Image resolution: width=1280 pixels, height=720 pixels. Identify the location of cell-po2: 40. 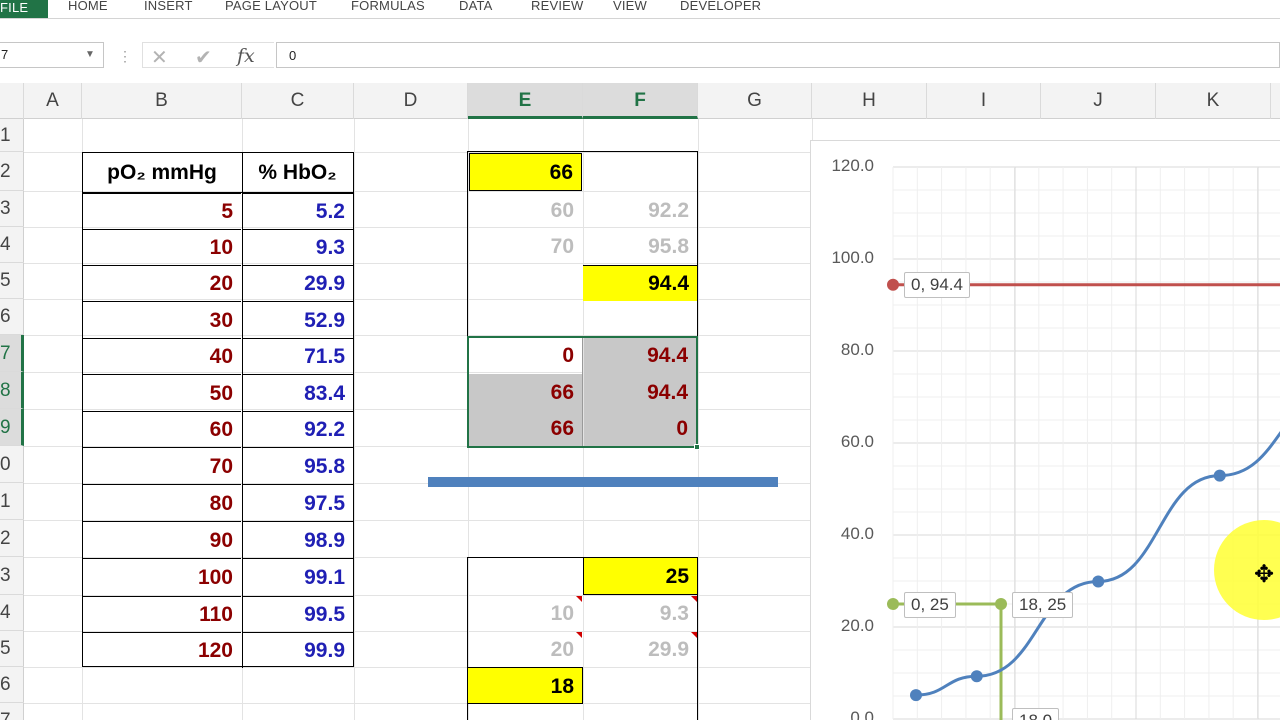
(162, 356).